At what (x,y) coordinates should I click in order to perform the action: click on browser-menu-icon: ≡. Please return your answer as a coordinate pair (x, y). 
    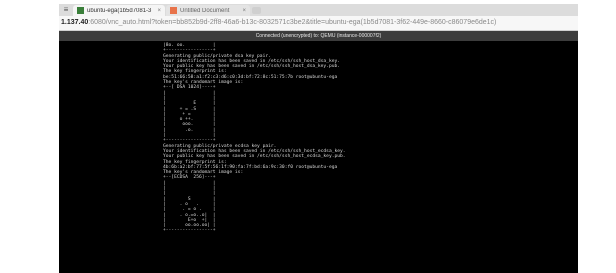
    Looking at the image, I should click on (66, 10).